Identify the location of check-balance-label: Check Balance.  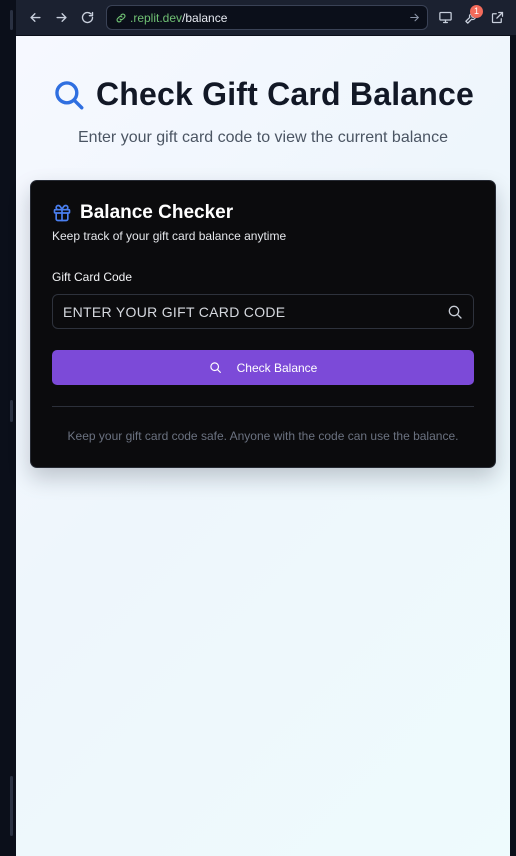
(277, 367).